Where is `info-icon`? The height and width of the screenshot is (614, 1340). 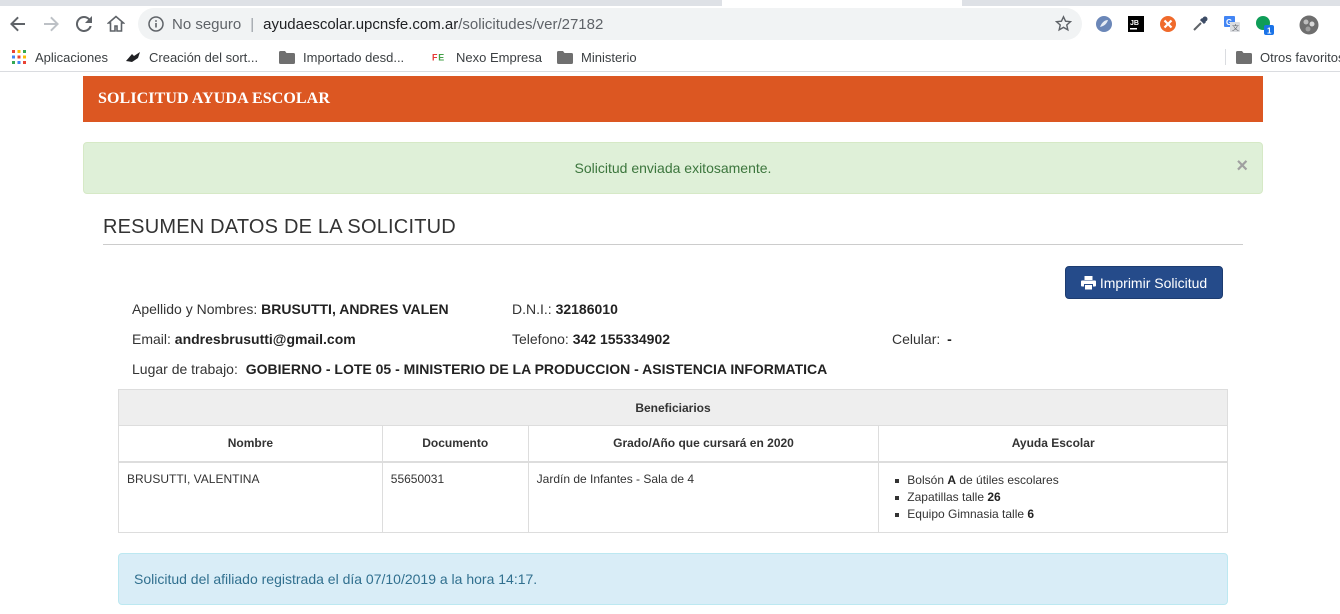
info-icon is located at coordinates (156, 24).